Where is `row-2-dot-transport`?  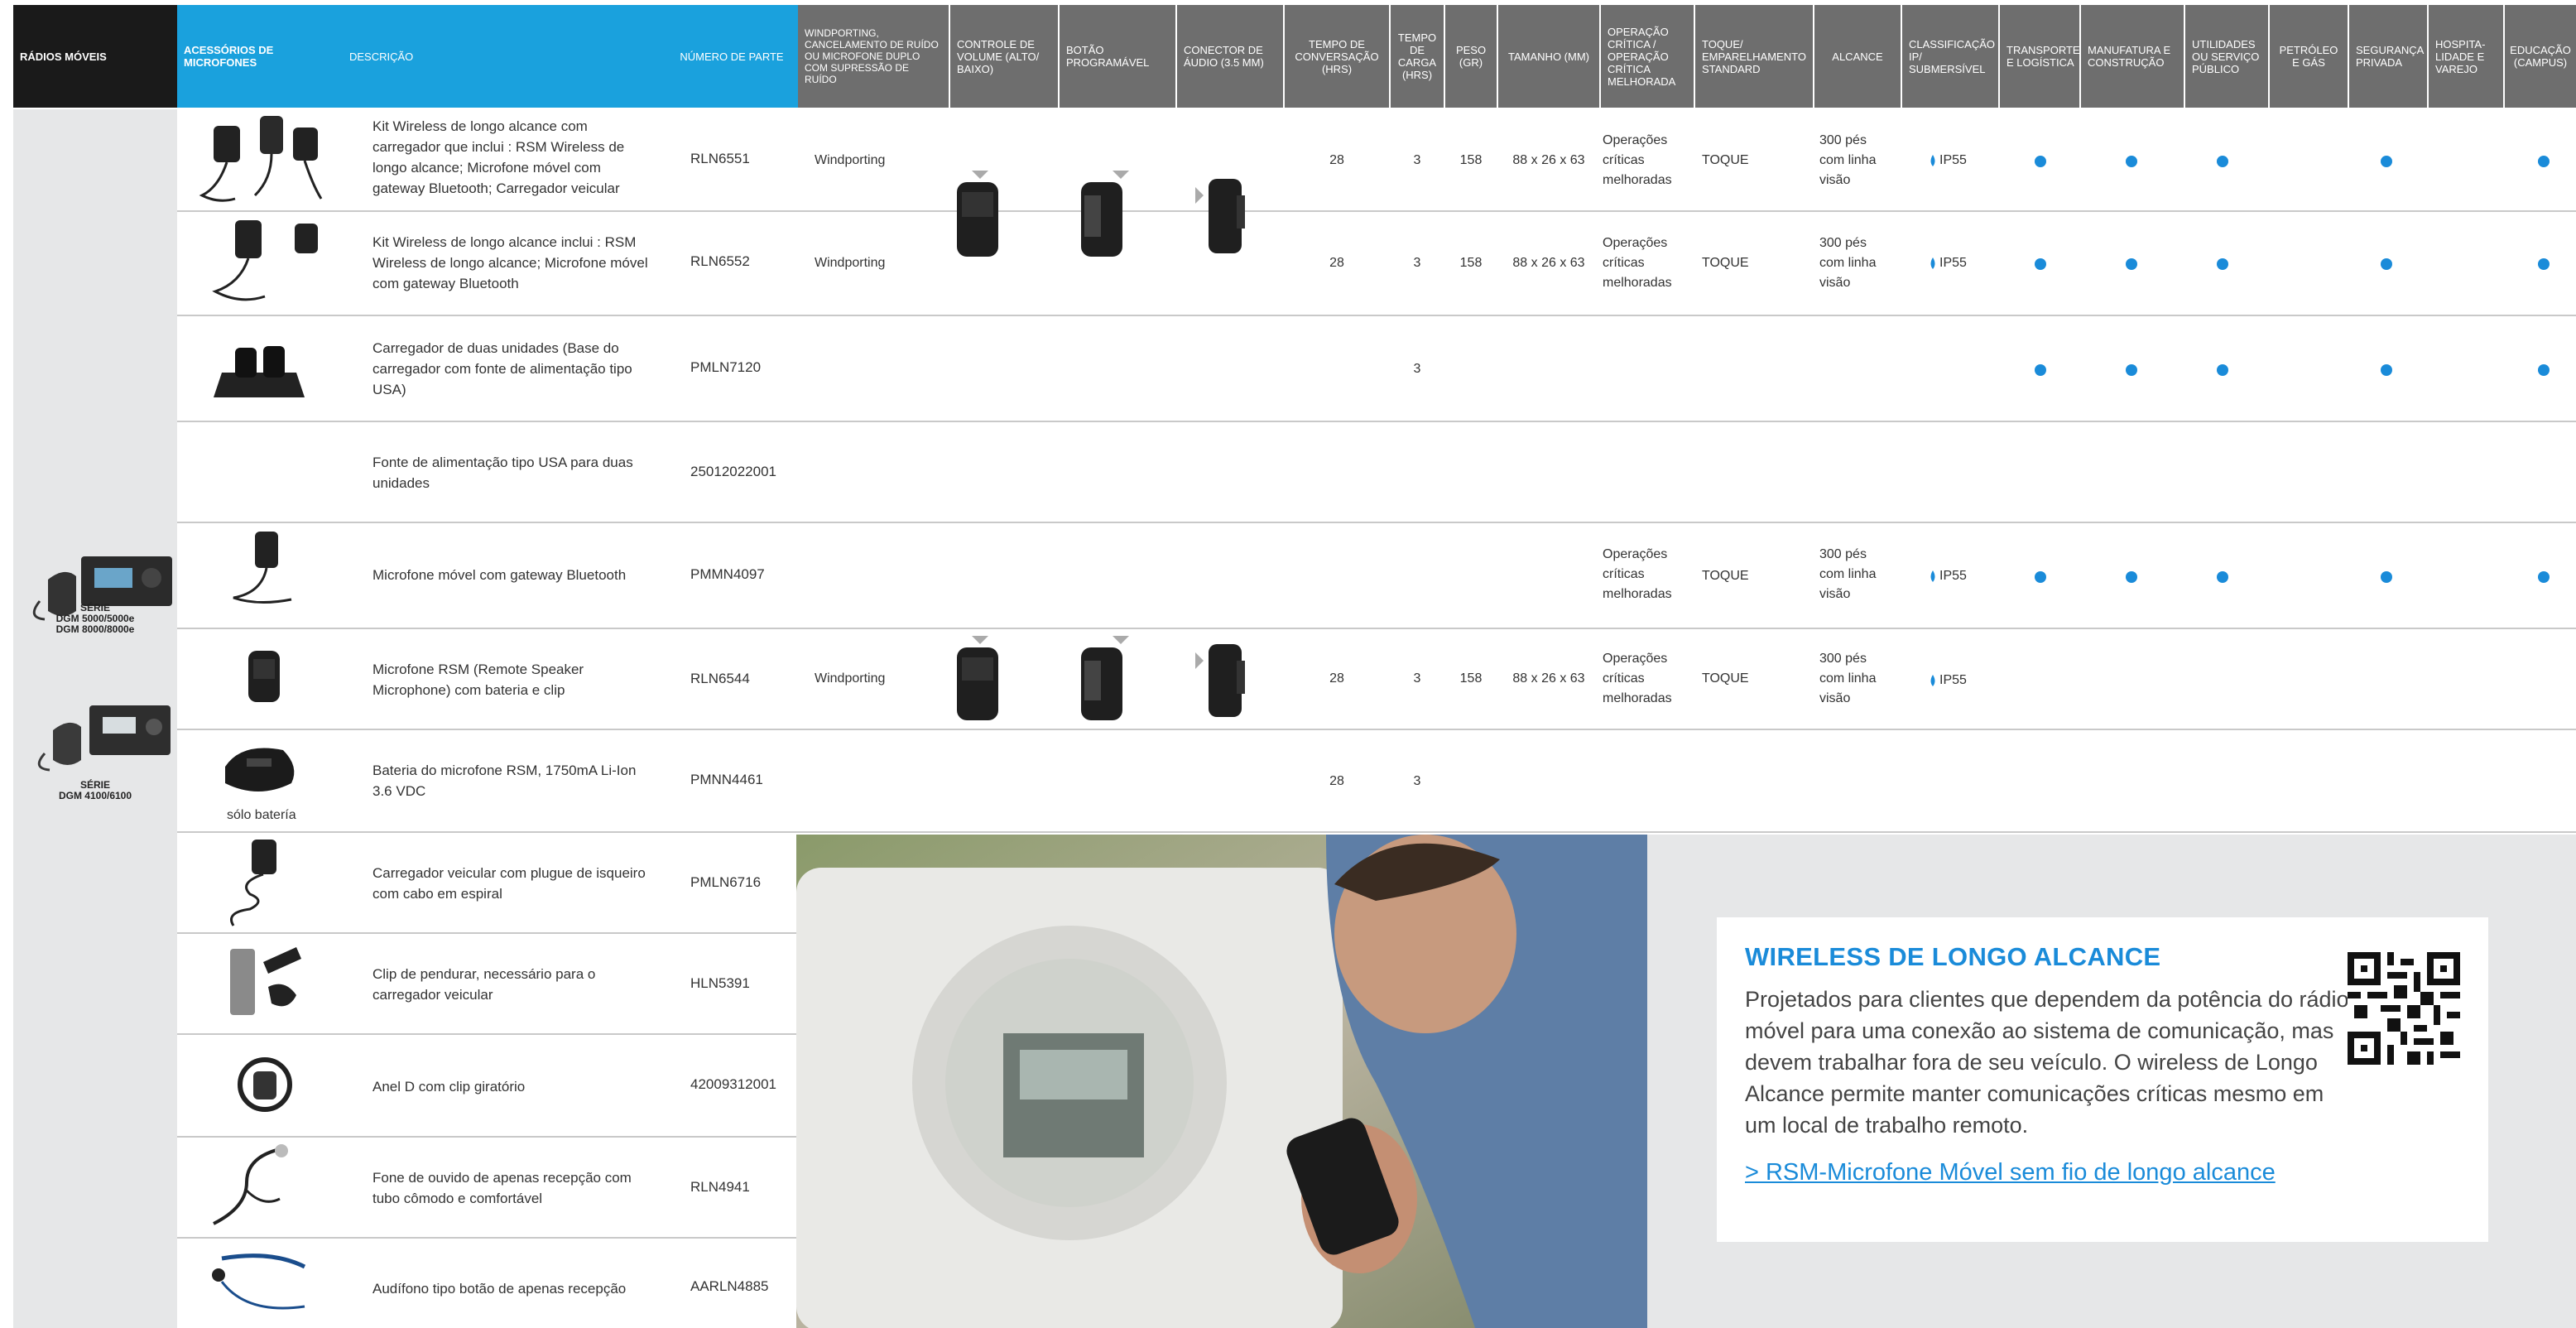 row-2-dot-transport is located at coordinates (2040, 264).